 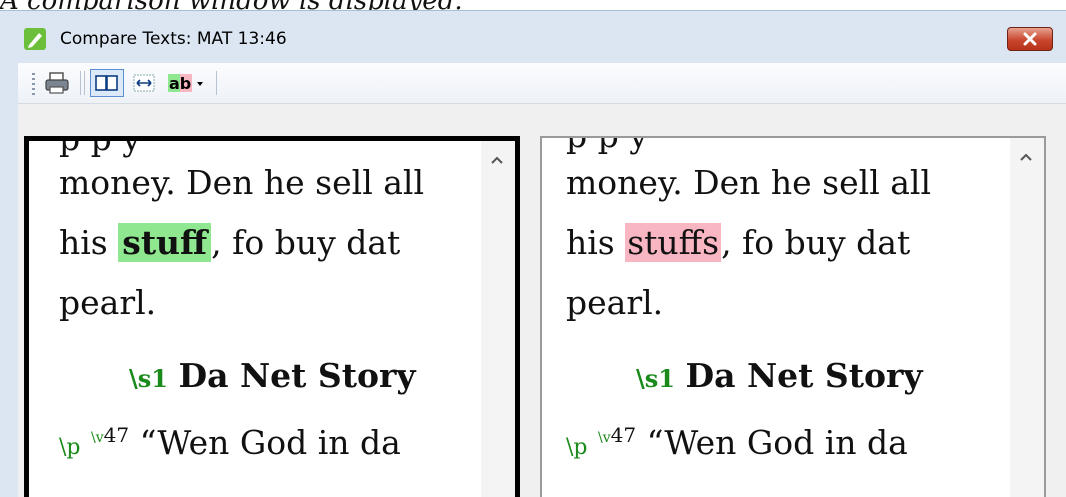 What do you see at coordinates (542, 83) in the screenshot?
I see `toolbar: ab` at bounding box center [542, 83].